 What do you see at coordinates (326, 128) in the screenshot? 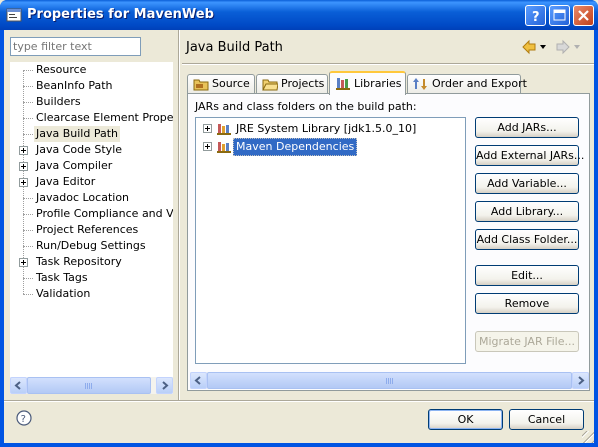
I see `library-label: JRE System Library [jdk1.5.0_10]` at bounding box center [326, 128].